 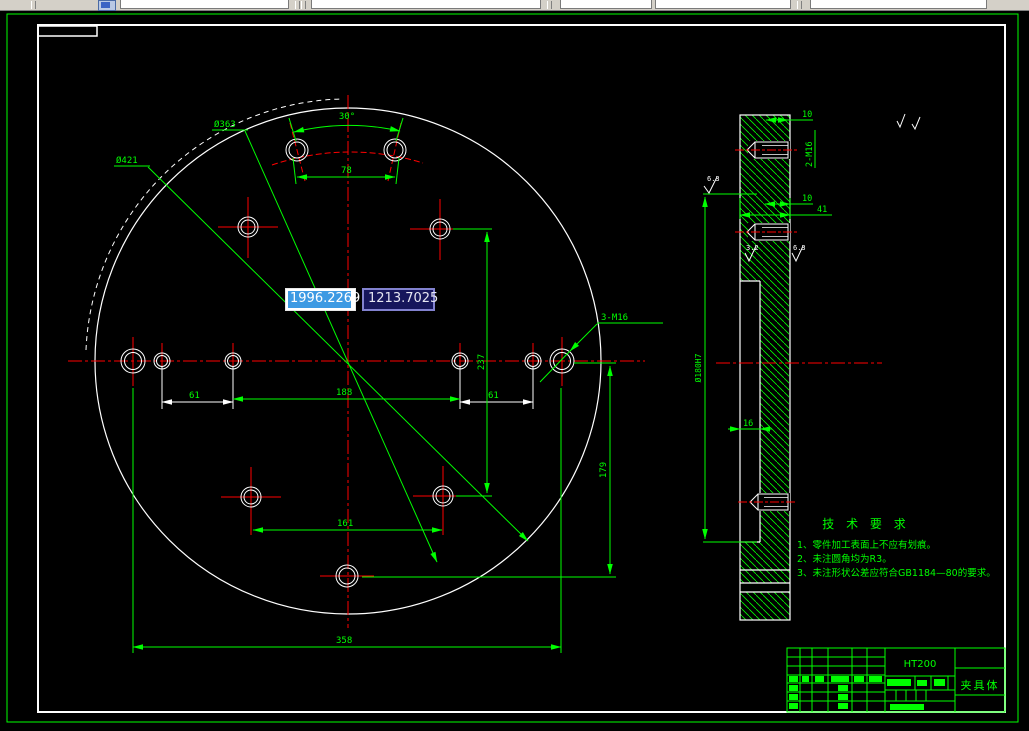 I want to click on svg-text: 358, so click(x=344, y=641).